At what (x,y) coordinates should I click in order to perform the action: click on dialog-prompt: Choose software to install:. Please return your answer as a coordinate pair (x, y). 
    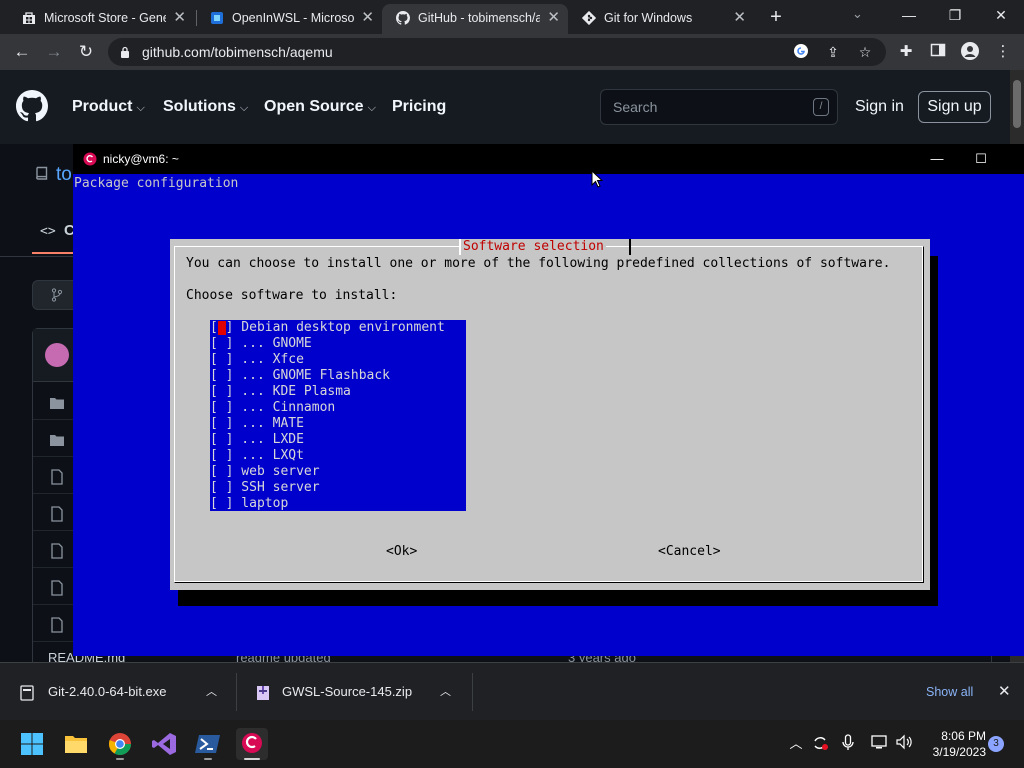
    Looking at the image, I should click on (292, 295).